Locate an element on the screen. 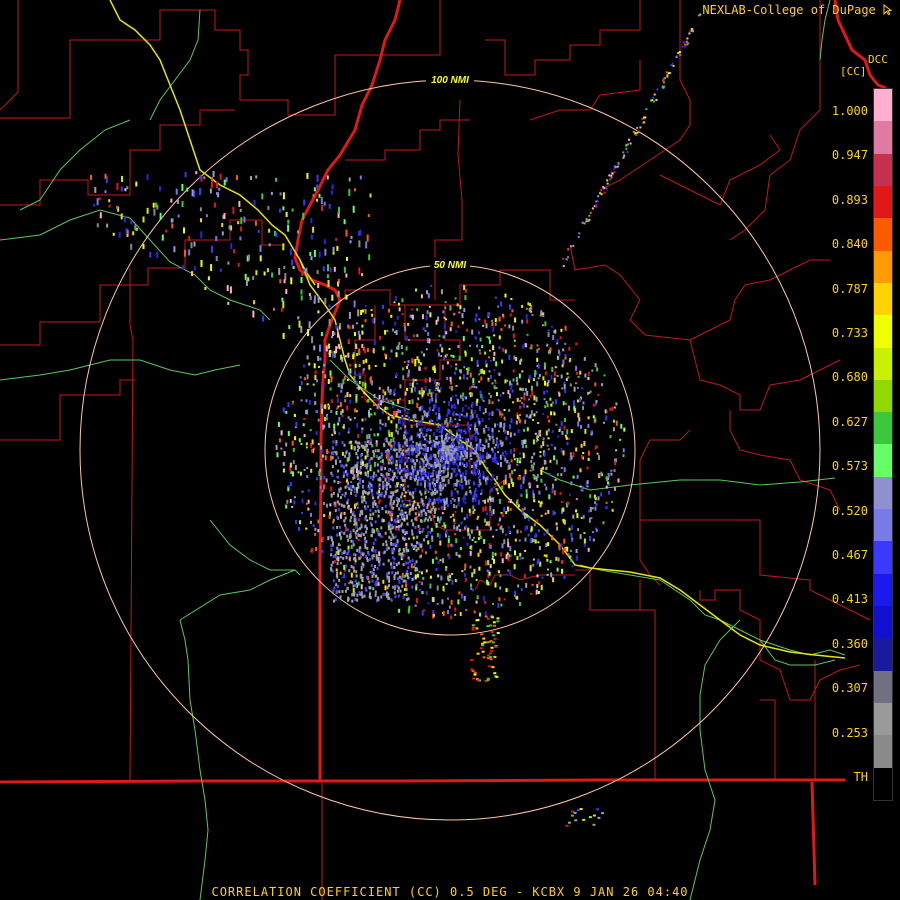 Image resolution: width=900 pixels, height=900 pixels. legend-tick-label: 0.467 is located at coordinates (849, 555).